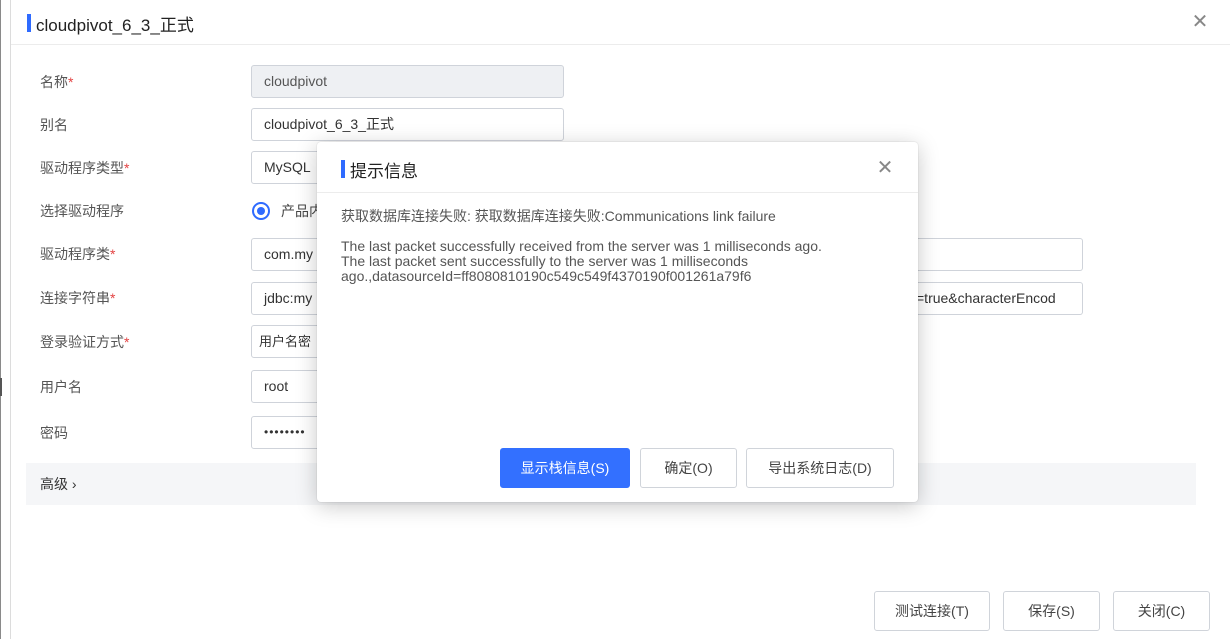 The height and width of the screenshot is (639, 1230). I want to click on window-header-divider, so click(620, 44).